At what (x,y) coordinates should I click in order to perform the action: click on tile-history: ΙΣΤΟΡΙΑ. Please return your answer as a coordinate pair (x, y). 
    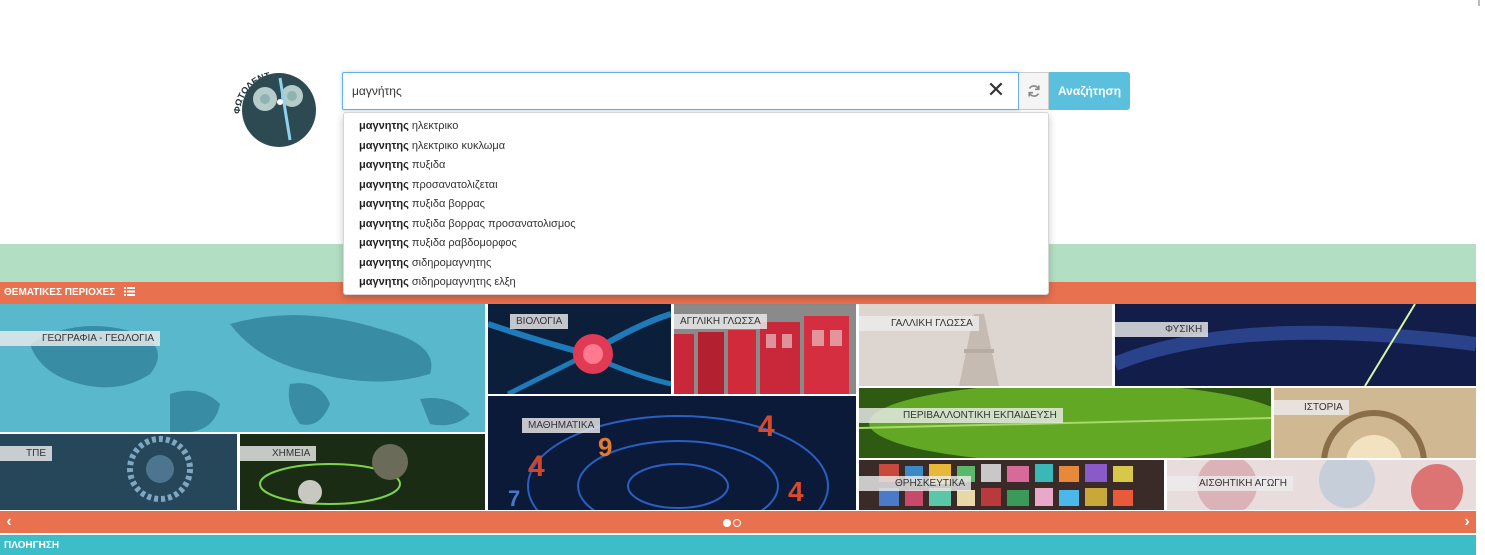
    Looking at the image, I should click on (1375, 423).